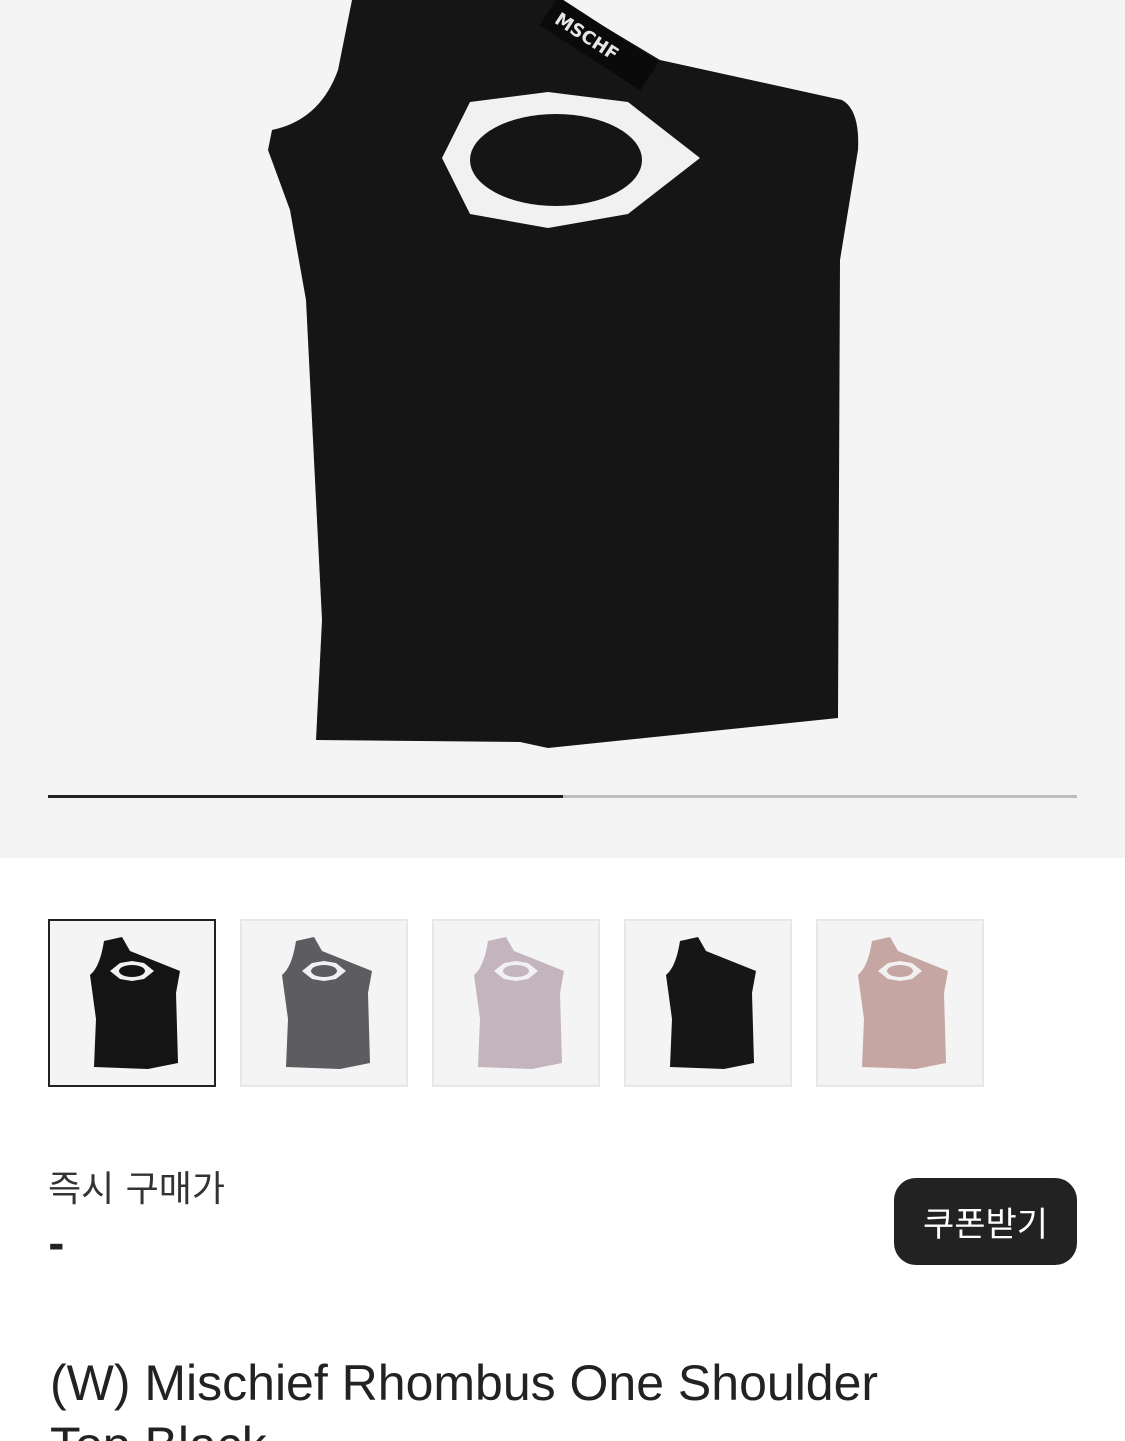 The height and width of the screenshot is (1441, 1125). Describe the element at coordinates (137, 1189) in the screenshot. I see `price-label: 즉시 구매가` at that location.